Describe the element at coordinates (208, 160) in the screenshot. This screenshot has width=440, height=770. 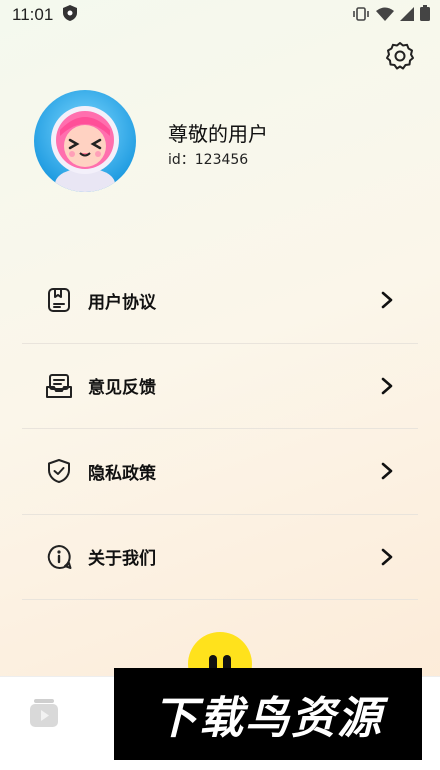
I see `profile-id: id：123456` at that location.